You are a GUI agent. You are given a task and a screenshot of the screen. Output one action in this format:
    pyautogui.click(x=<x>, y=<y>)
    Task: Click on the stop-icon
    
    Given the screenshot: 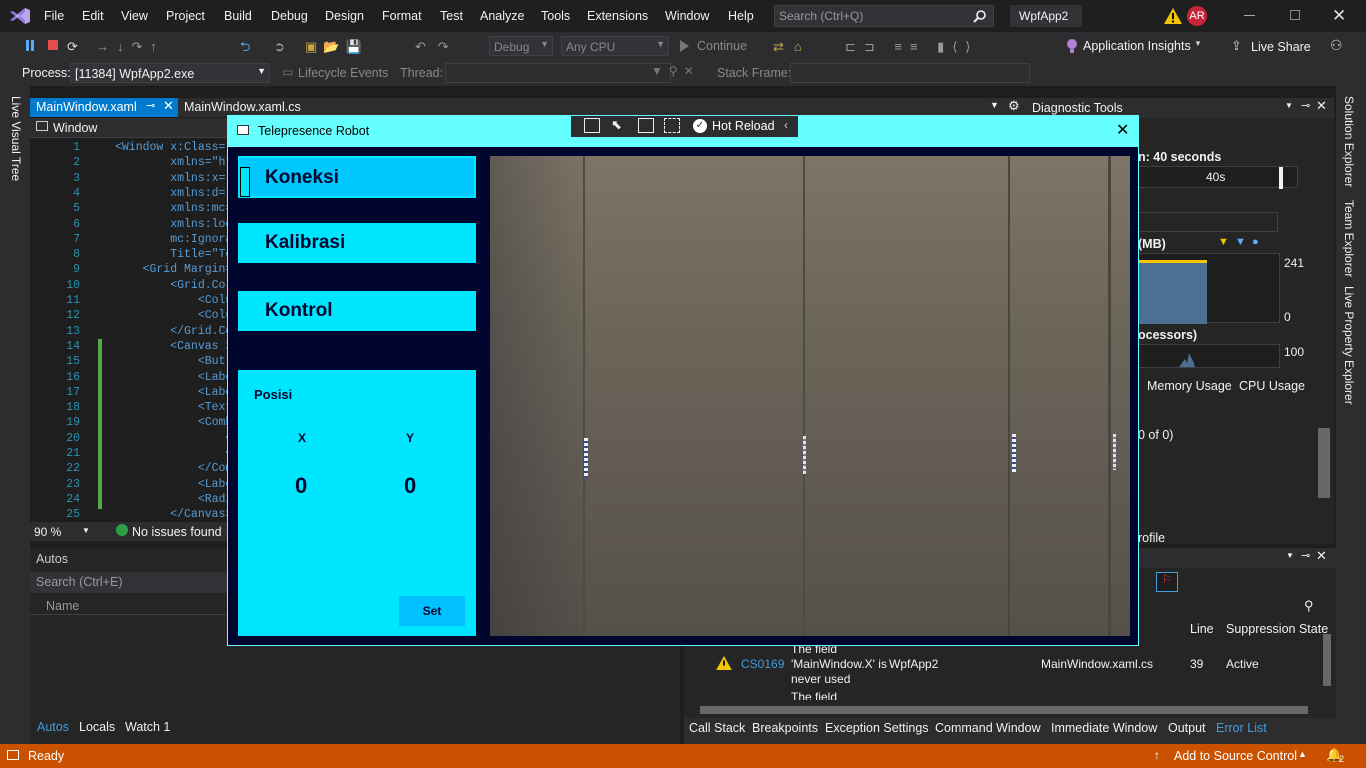 What is the action you would take?
    pyautogui.click(x=53, y=45)
    